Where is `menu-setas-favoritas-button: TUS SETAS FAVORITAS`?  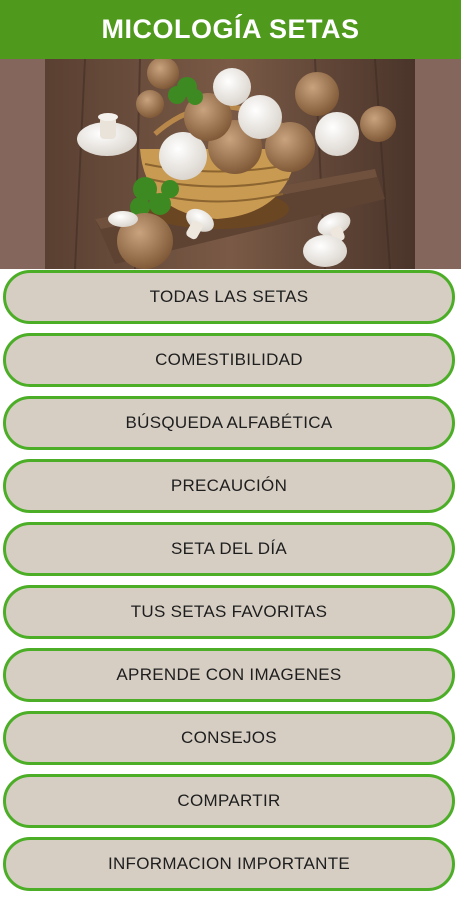
menu-setas-favoritas-button: TUS SETAS FAVORITAS is located at coordinates (229, 612).